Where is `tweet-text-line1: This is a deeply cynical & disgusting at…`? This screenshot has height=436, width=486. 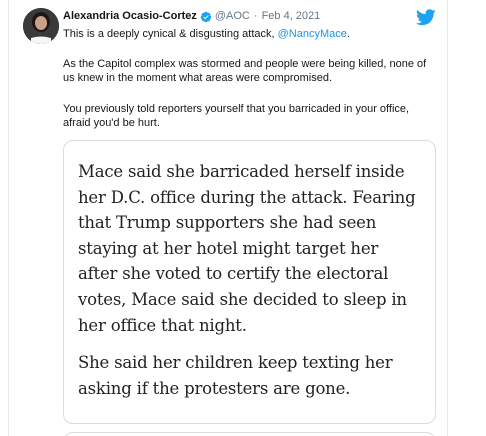 tweet-text-line1: This is a deeply cynical & disgusting at… is located at coordinates (248, 34).